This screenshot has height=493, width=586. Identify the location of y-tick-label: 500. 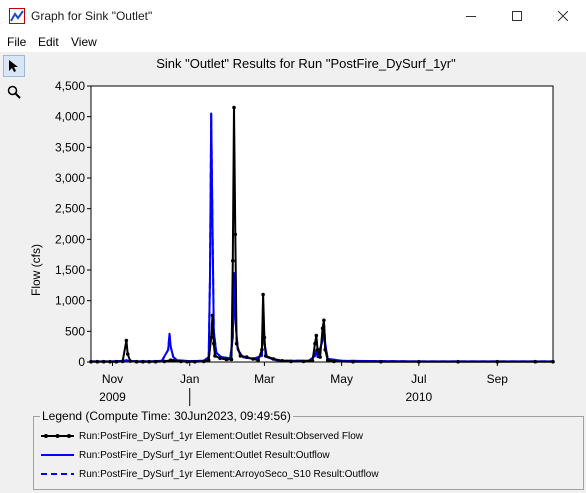
(75, 331).